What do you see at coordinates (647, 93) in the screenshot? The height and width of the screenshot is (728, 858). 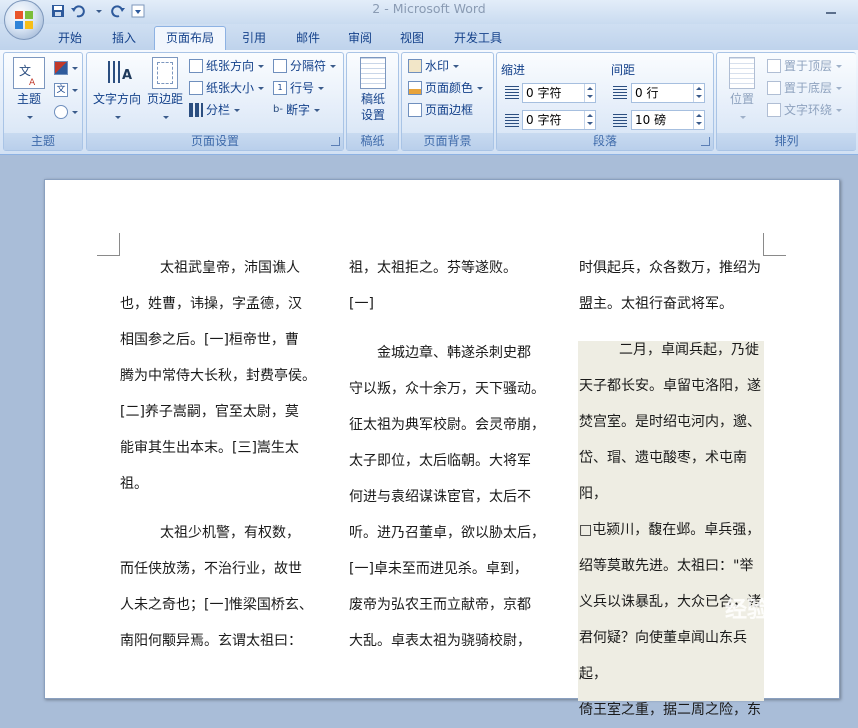 I see `spacing-before-value: 0 行` at bounding box center [647, 93].